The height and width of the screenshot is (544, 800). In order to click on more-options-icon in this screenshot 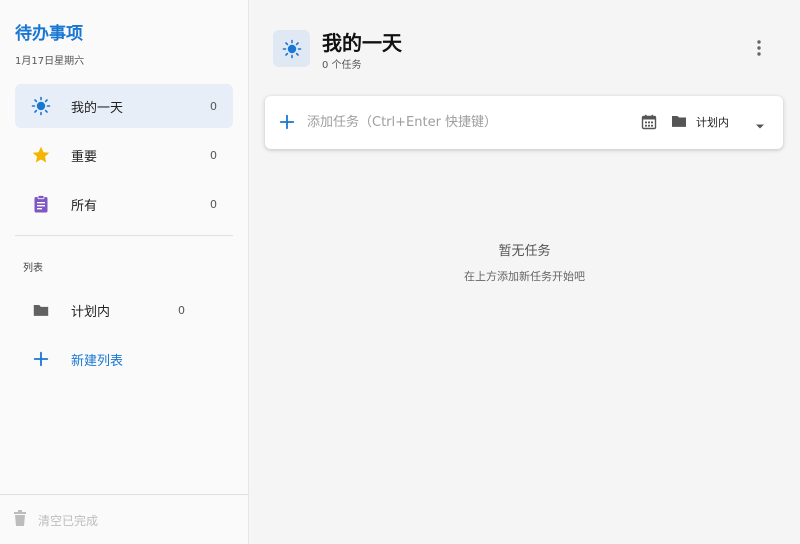, I will do `click(759, 48)`.